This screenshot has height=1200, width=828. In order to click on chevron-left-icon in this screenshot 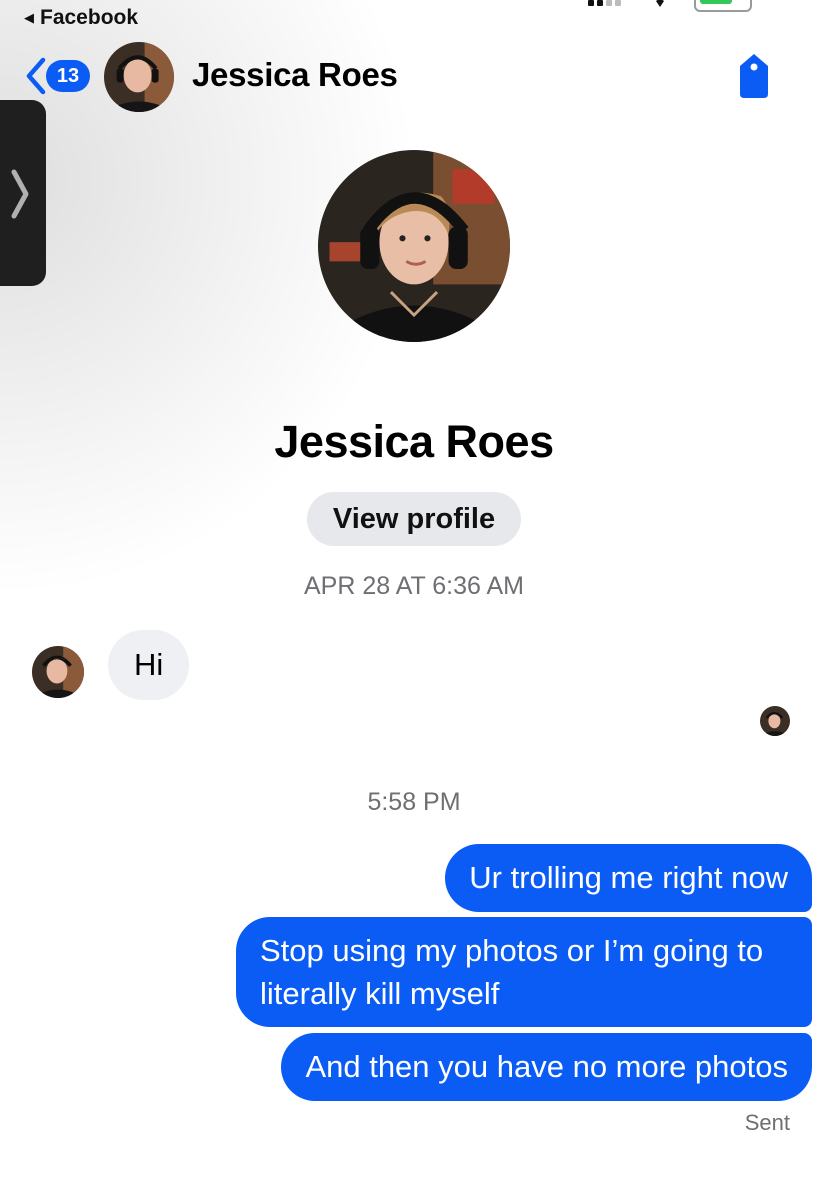, I will do `click(36, 76)`.